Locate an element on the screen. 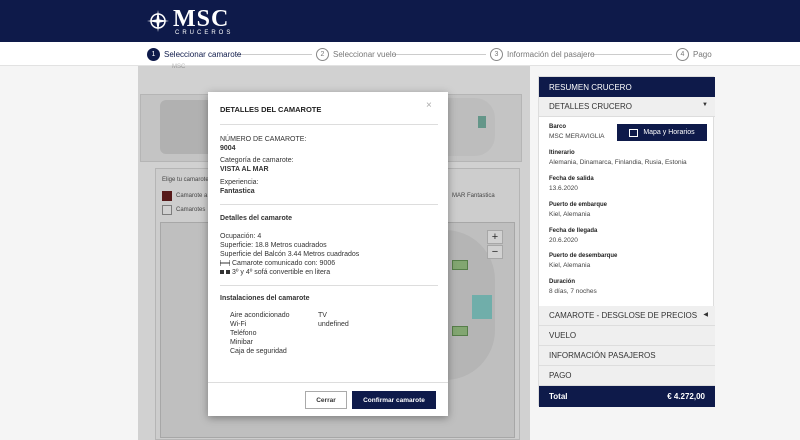 This screenshot has width=800, height=440. map-schedule-button: Mapa y Horarios is located at coordinates (662, 132).